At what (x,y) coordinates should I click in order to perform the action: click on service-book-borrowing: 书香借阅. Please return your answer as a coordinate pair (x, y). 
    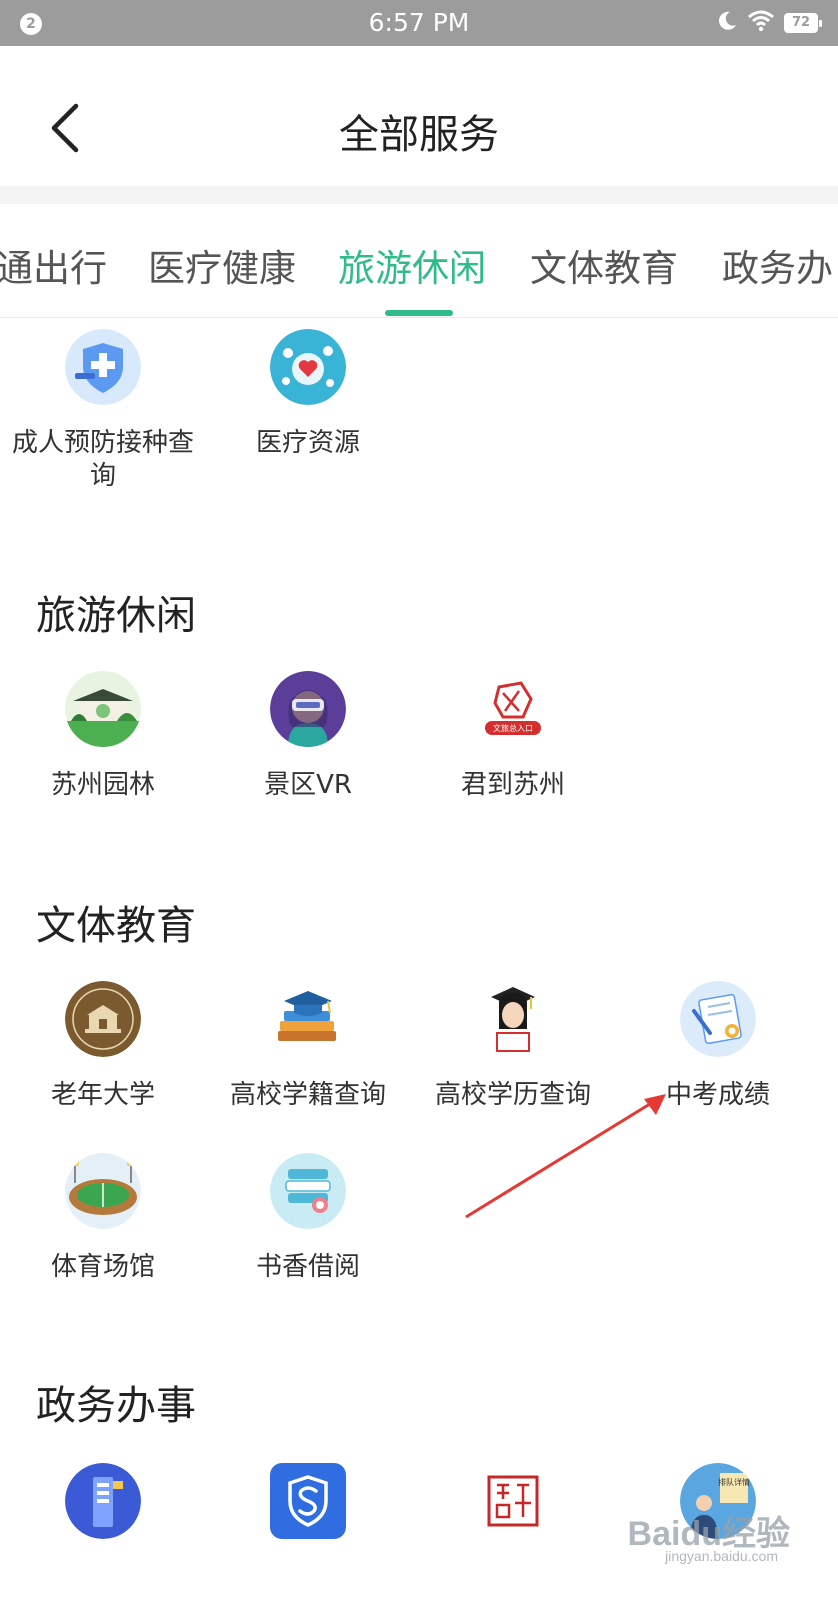
    Looking at the image, I should click on (308, 1218).